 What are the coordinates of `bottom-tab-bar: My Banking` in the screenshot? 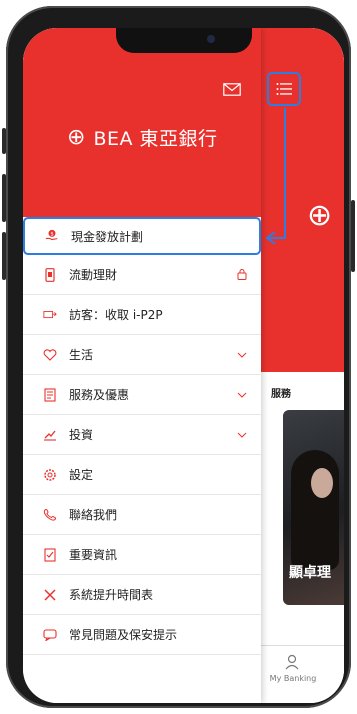 It's located at (302, 674).